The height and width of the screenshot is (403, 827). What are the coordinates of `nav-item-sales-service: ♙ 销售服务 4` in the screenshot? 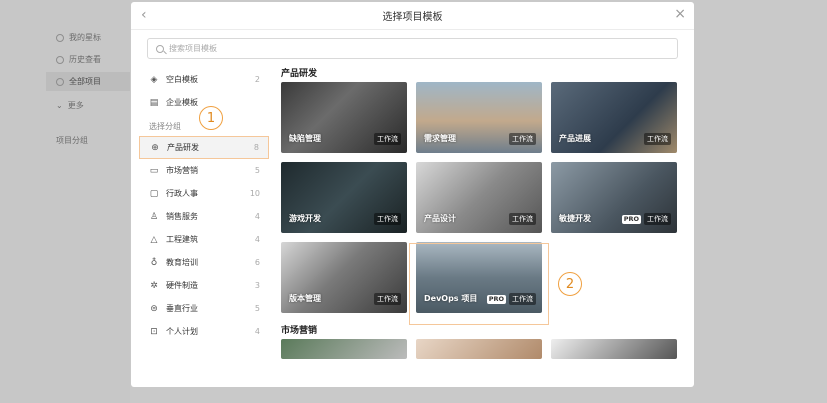 It's located at (204, 216).